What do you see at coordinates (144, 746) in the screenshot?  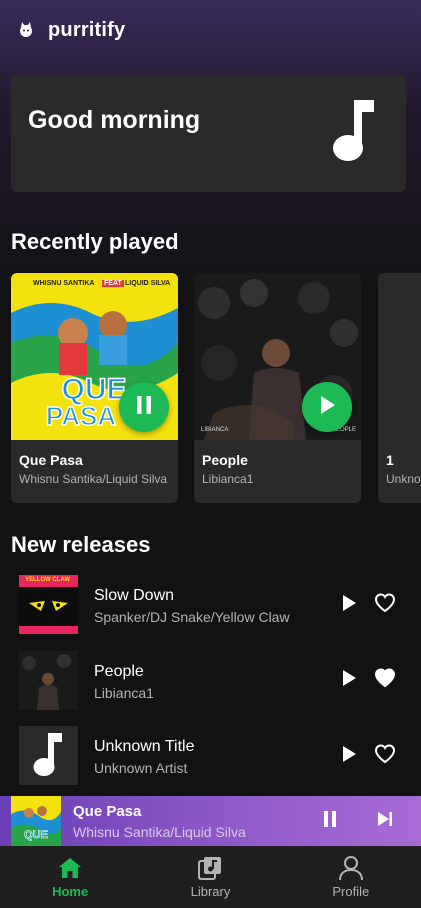 I see `release-title: Unknown Title` at bounding box center [144, 746].